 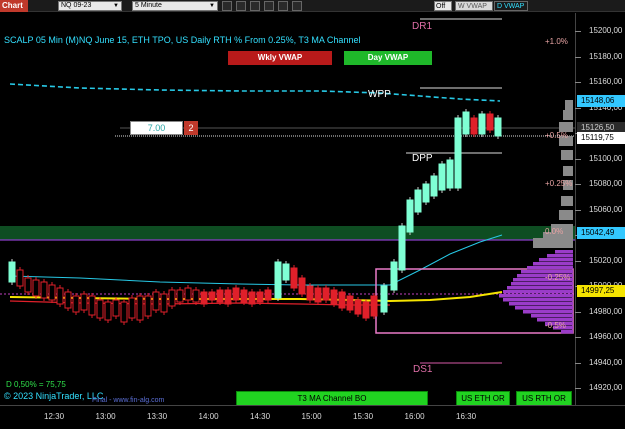 I want to click on stat-label: D 0,50% = 75,75, so click(x=36, y=384).